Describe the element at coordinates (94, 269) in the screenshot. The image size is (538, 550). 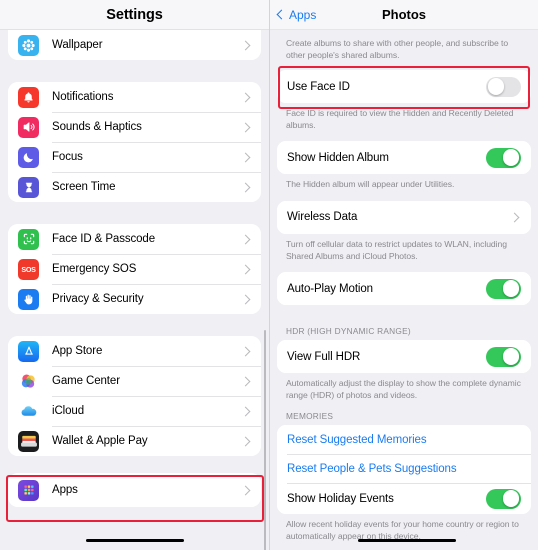
I see `sidebar-item-label: Emergency SOS` at that location.